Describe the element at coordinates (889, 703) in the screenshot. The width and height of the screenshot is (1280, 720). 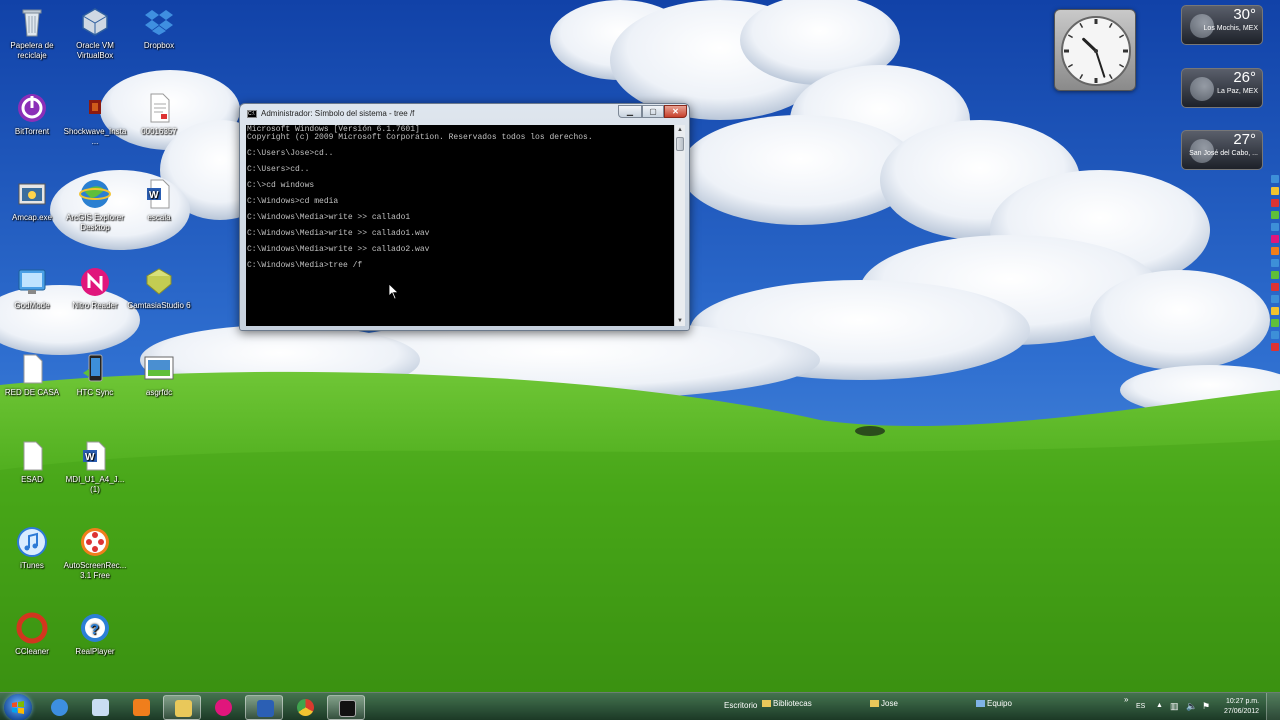
I see `toolbar-link-label: Jose` at that location.